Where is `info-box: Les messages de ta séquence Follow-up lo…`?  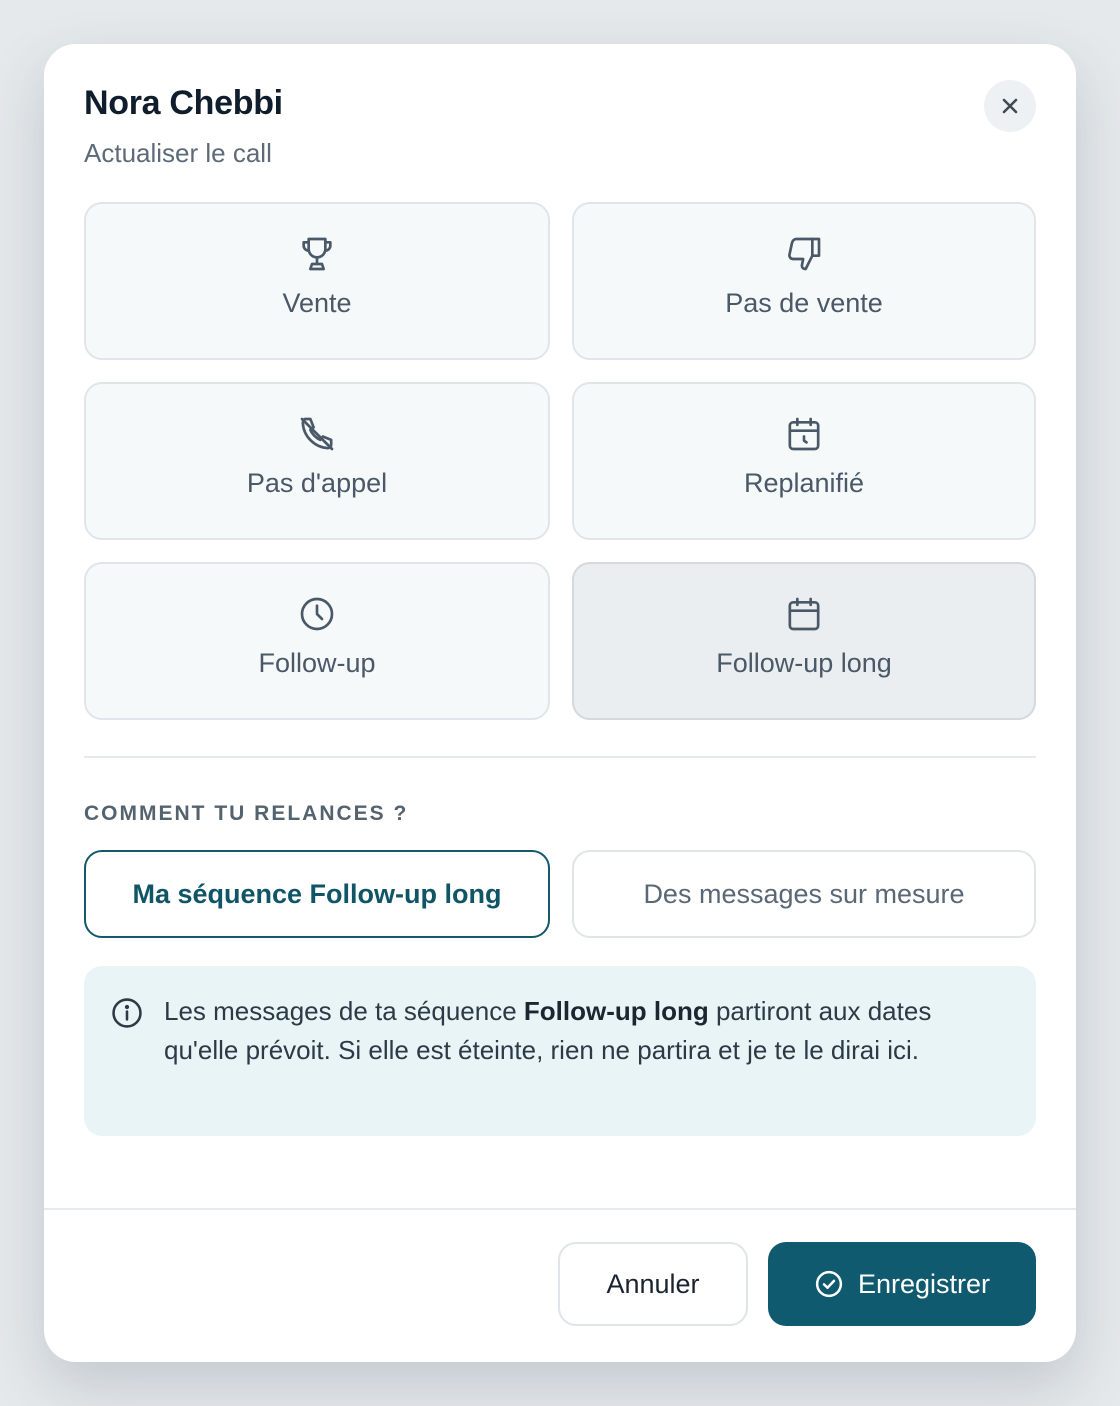
info-box: Les messages de ta séquence Follow-up lo… is located at coordinates (560, 1051).